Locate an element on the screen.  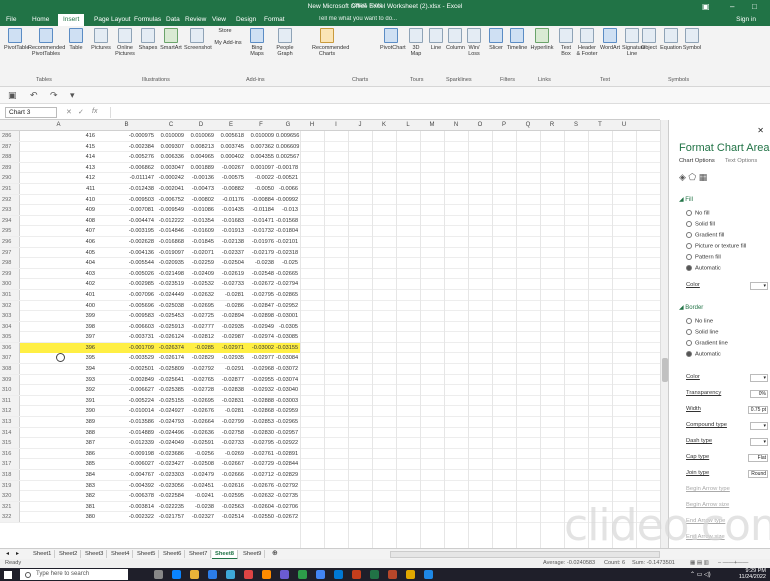
cell-d: -0.02695 is located at coordinates (201, 401).